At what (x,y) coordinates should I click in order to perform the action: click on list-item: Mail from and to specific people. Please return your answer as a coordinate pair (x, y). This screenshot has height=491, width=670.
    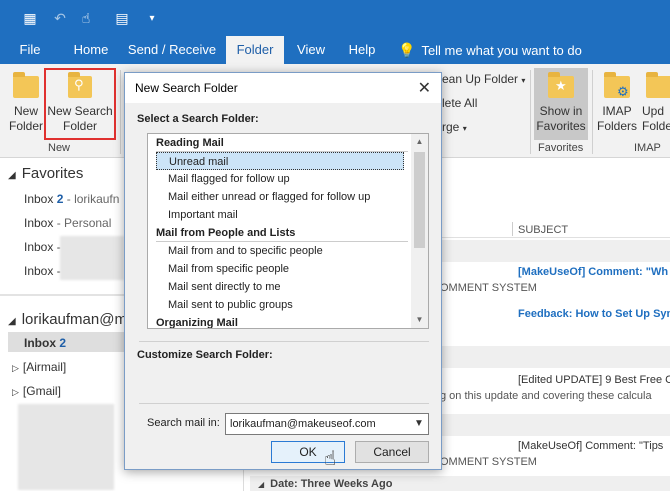
    Looking at the image, I should click on (278, 251).